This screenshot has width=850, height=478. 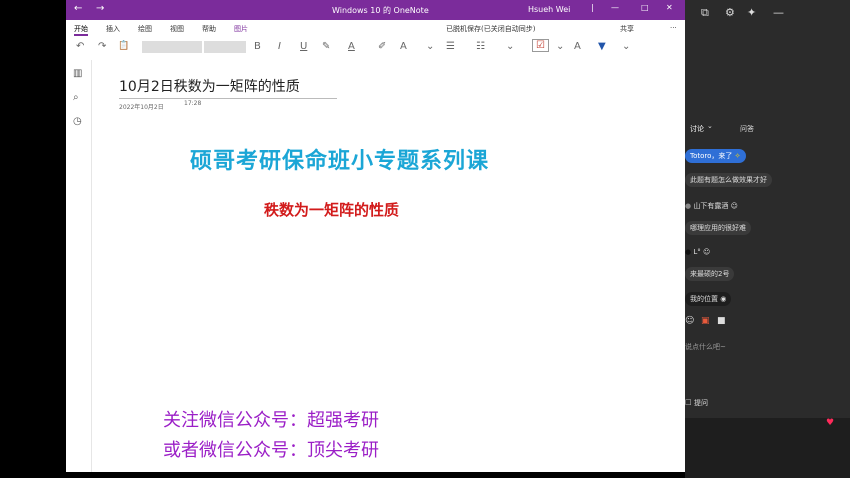 I want to click on more-button: ···, so click(x=673, y=28).